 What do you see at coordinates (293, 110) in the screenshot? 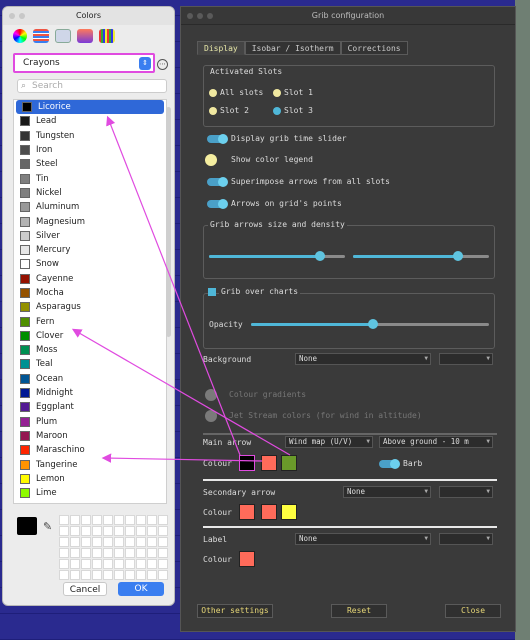
I see `slot3-radio: Slot 3` at bounding box center [293, 110].